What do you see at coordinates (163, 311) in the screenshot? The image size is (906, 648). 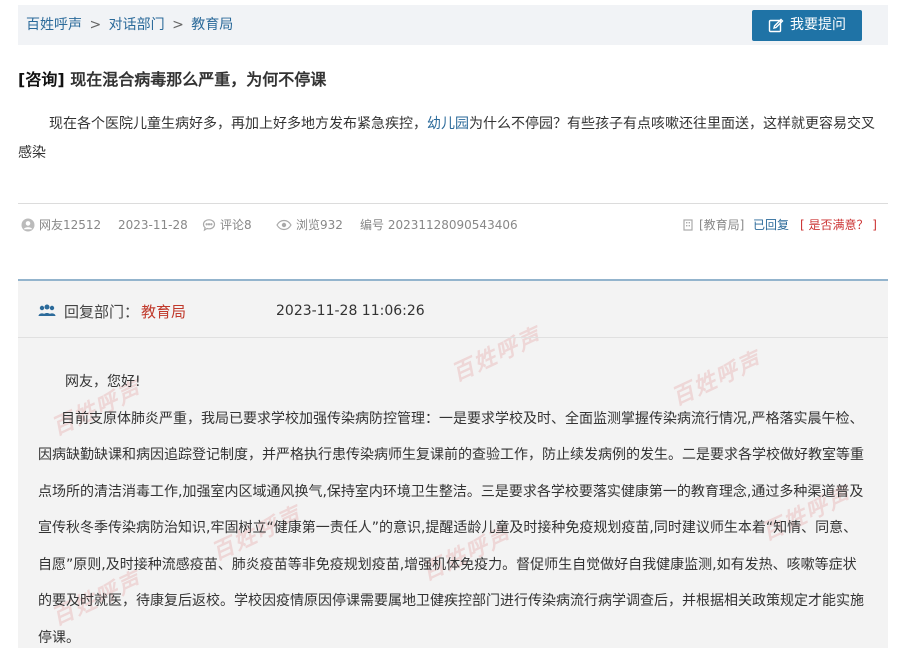 I see `reply-department-name: 教育局` at bounding box center [163, 311].